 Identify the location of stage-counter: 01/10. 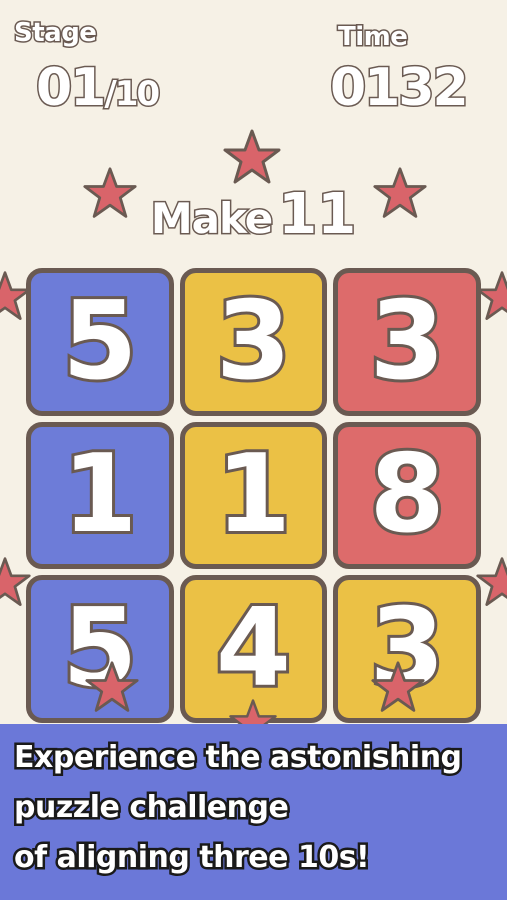
(98, 88).